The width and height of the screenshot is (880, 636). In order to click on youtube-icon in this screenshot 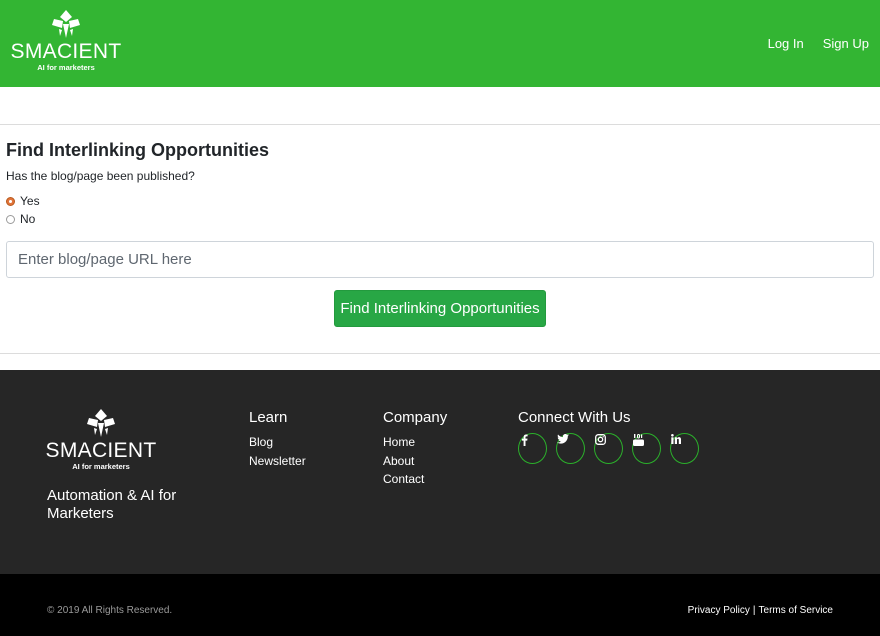, I will do `click(646, 448)`.